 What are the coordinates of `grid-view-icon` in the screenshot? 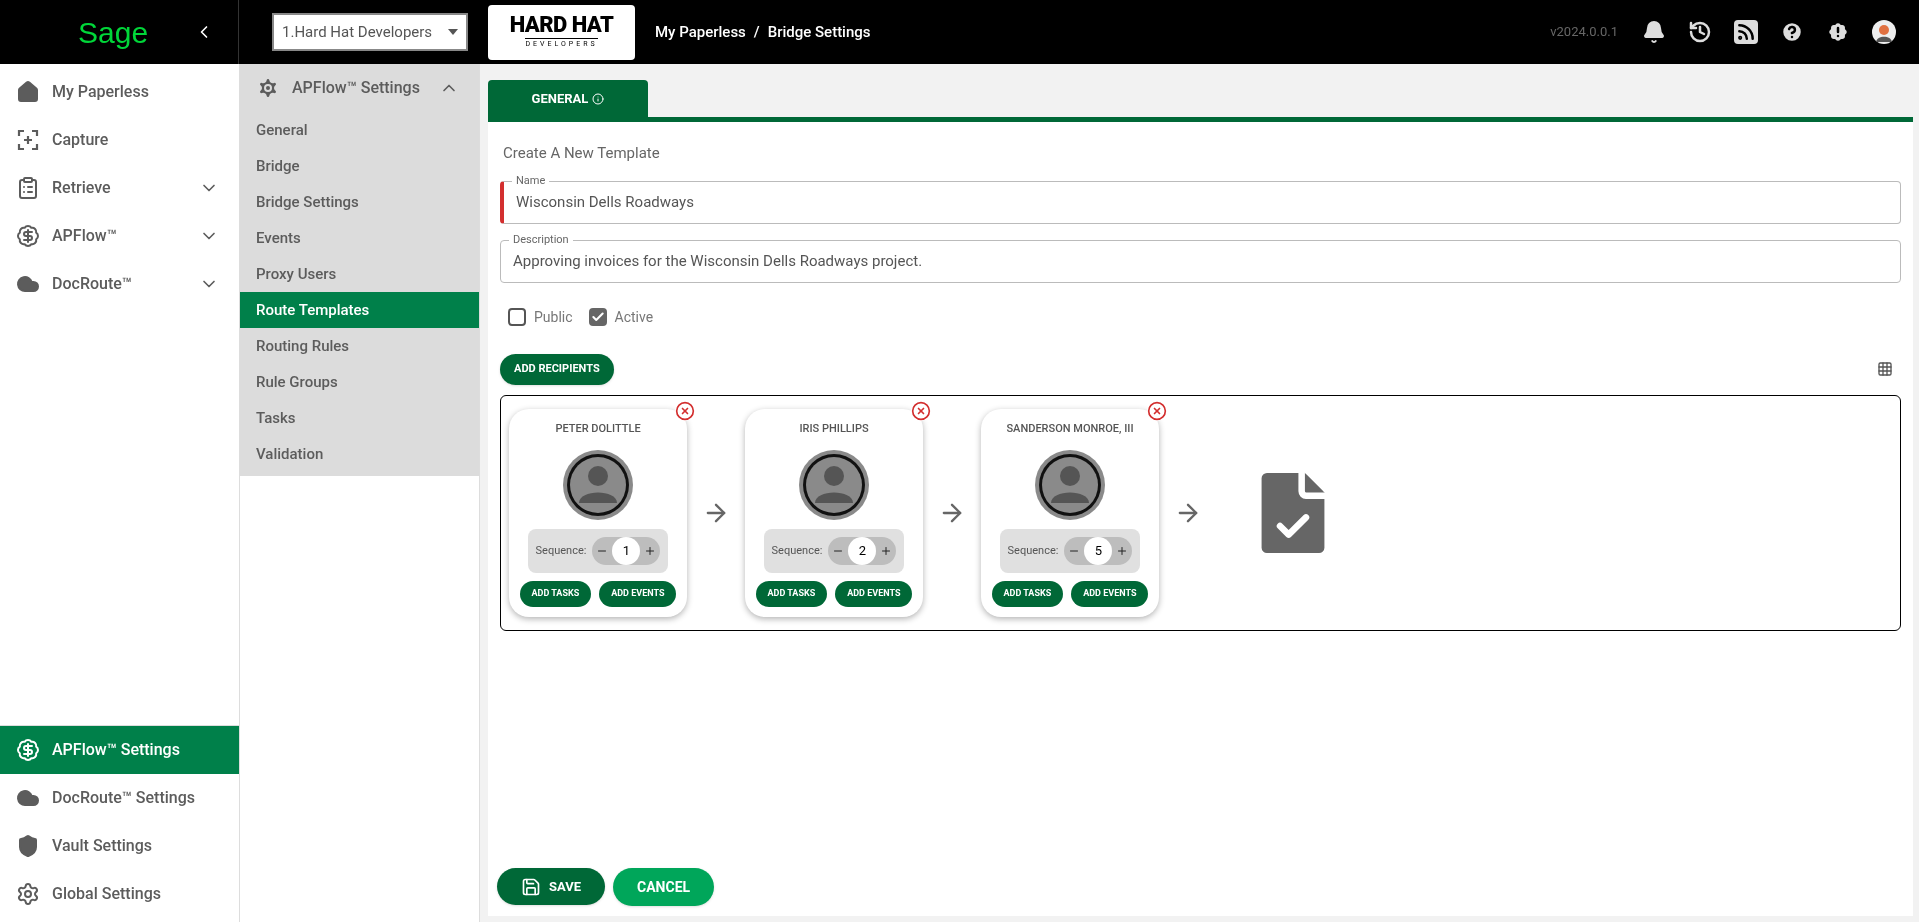 It's located at (1885, 369).